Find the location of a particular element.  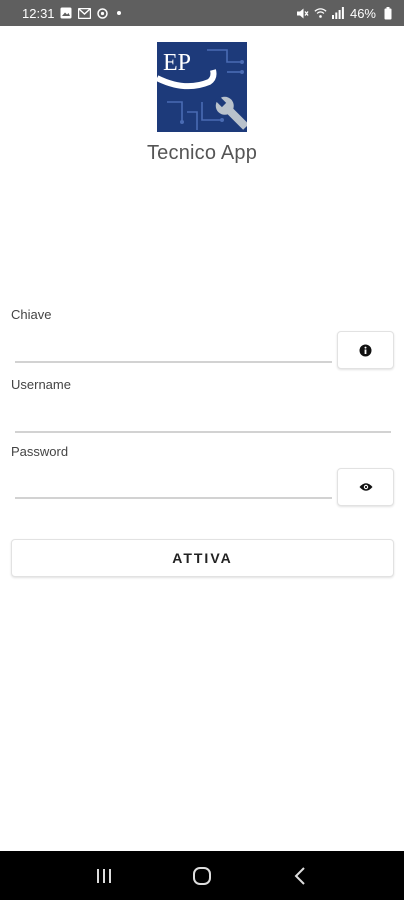

battery-percent: 46% is located at coordinates (362, 13).